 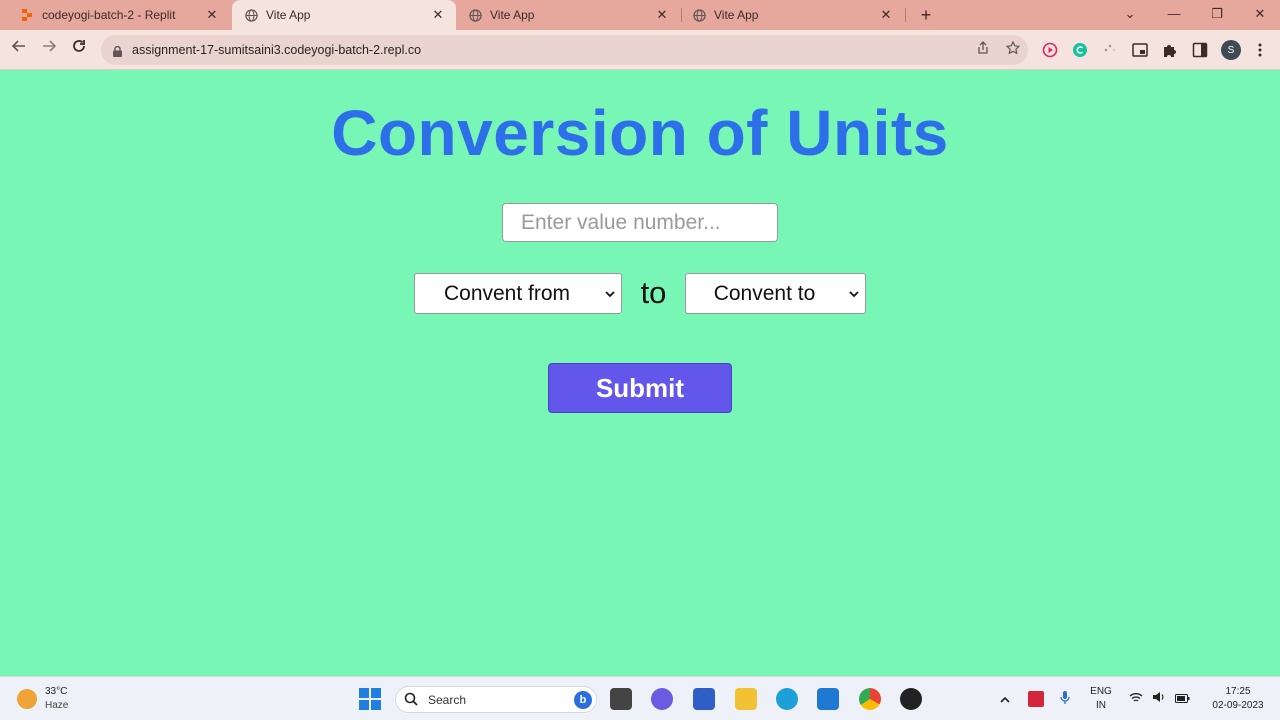 I want to click on weather-temperature: 33°C, so click(x=56, y=691).